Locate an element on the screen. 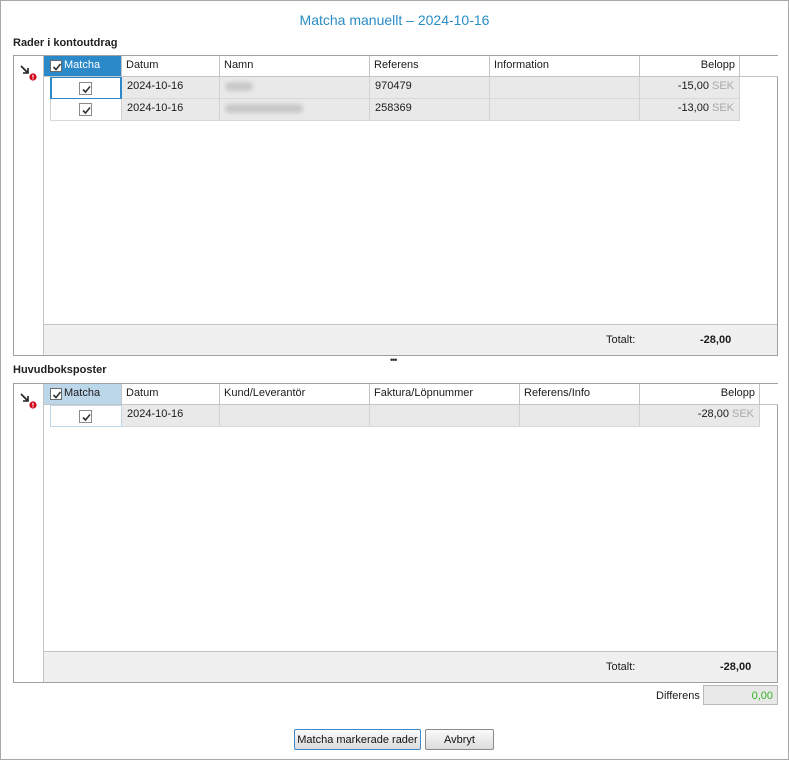 Image resolution: width=789 pixels, height=760 pixels. ledger-total-footer: Totalt: -28,00 is located at coordinates (410, 666).